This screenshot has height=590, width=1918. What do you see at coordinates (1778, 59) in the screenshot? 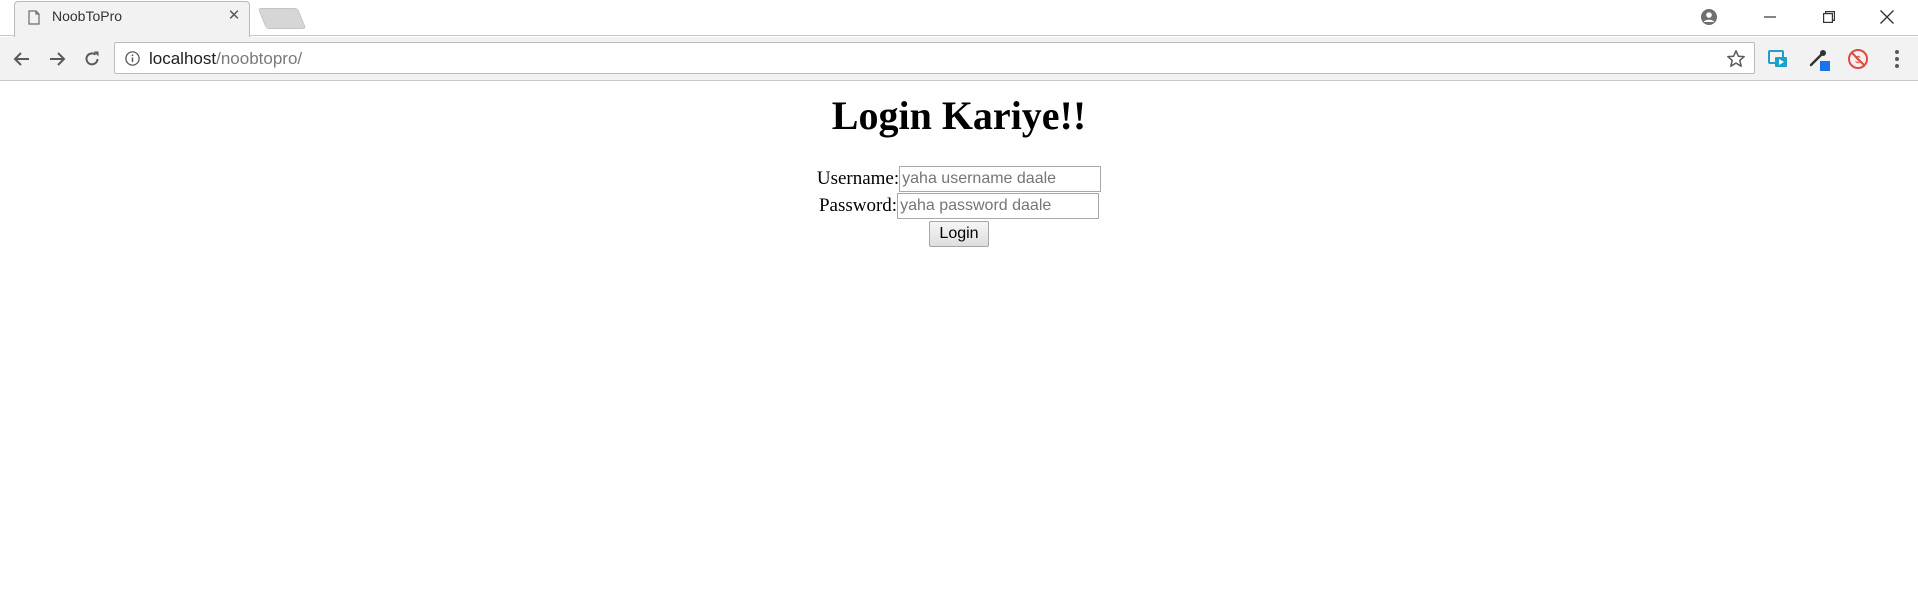
I see `screencast-icon` at bounding box center [1778, 59].